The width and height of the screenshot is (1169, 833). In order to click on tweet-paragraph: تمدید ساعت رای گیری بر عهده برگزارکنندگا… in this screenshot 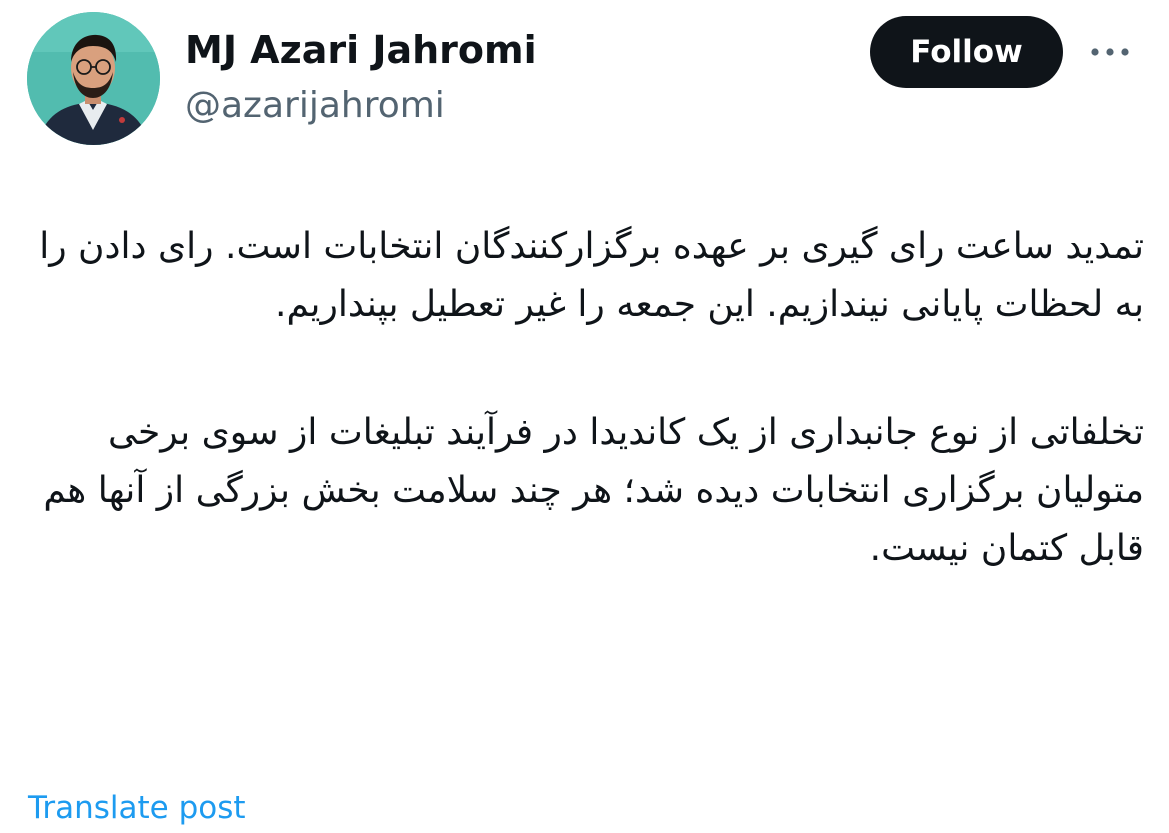, I will do `click(591, 275)`.